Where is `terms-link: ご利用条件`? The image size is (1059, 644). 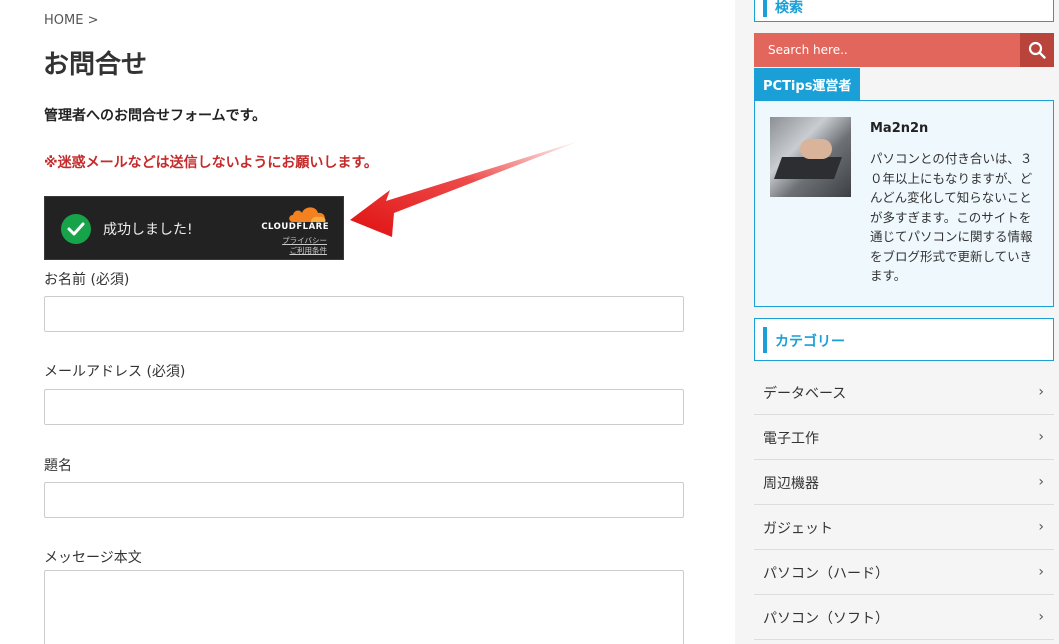 terms-link: ご利用条件 is located at coordinates (305, 251).